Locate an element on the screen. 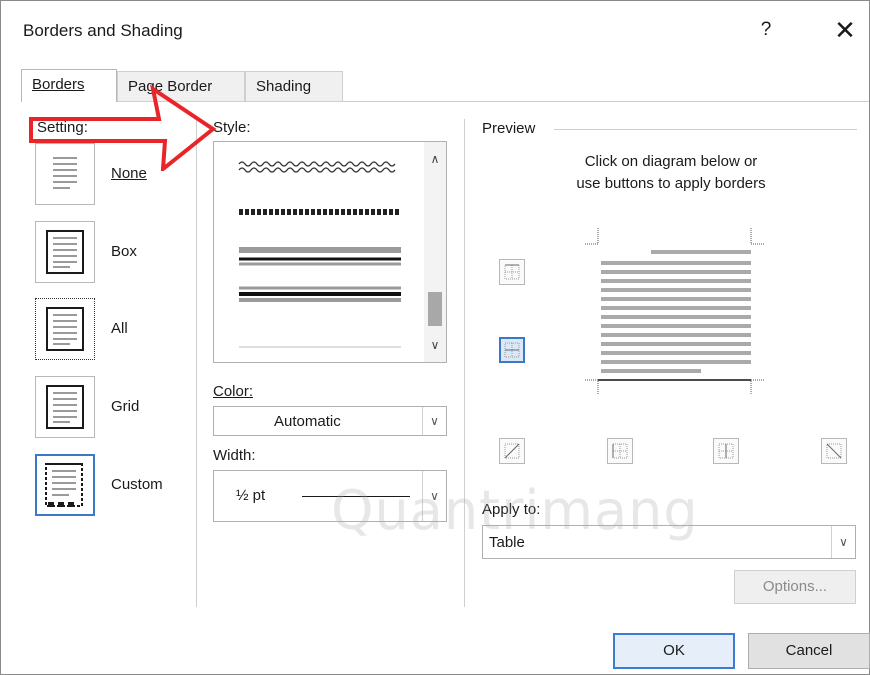 Image resolution: width=870 pixels, height=675 pixels. tab-shading-label: Shading is located at coordinates (284, 86).